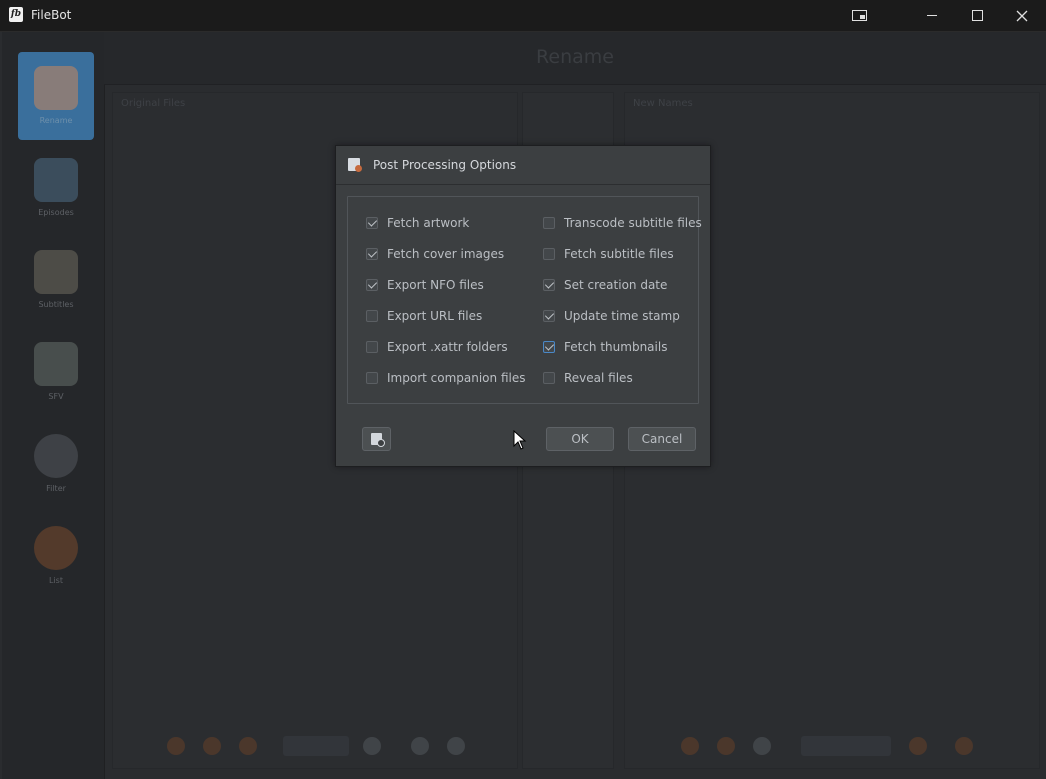 The width and height of the screenshot is (1046, 779). I want to click on picture-in-picture-button, so click(859, 15).